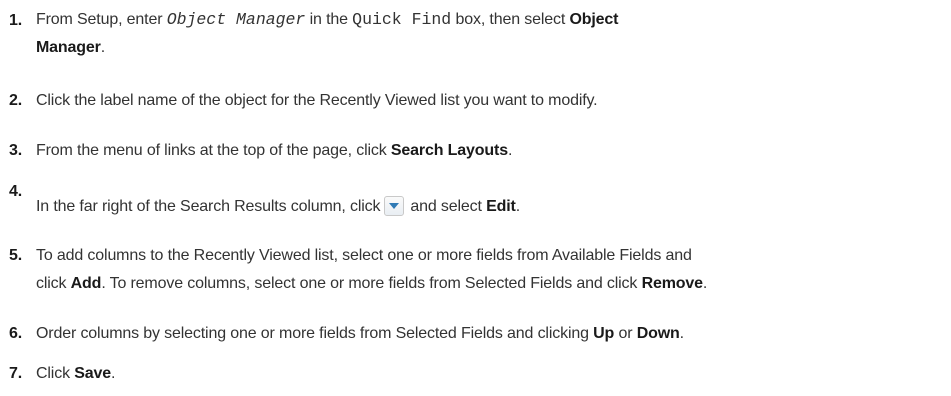 This screenshot has width=951, height=396. I want to click on step-text: From Setup, enter, so click(101, 19).